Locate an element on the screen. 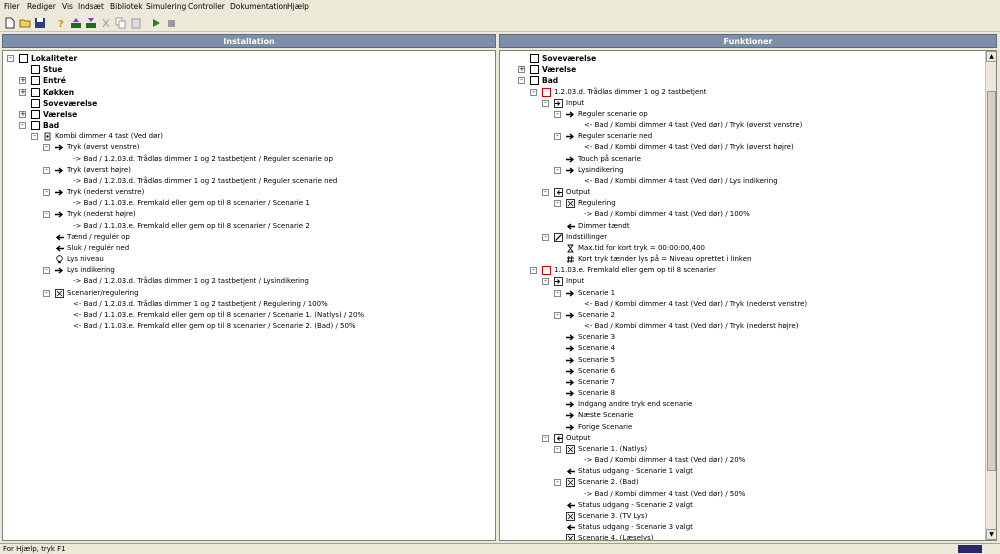 This screenshot has width=1000, height=554. tree-row: - Tryk (øverst venstre) is located at coordinates (243, 147).